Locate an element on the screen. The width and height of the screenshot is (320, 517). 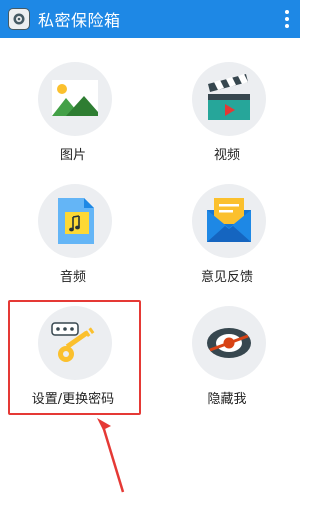
more-vert-icon is located at coordinates (287, 19).